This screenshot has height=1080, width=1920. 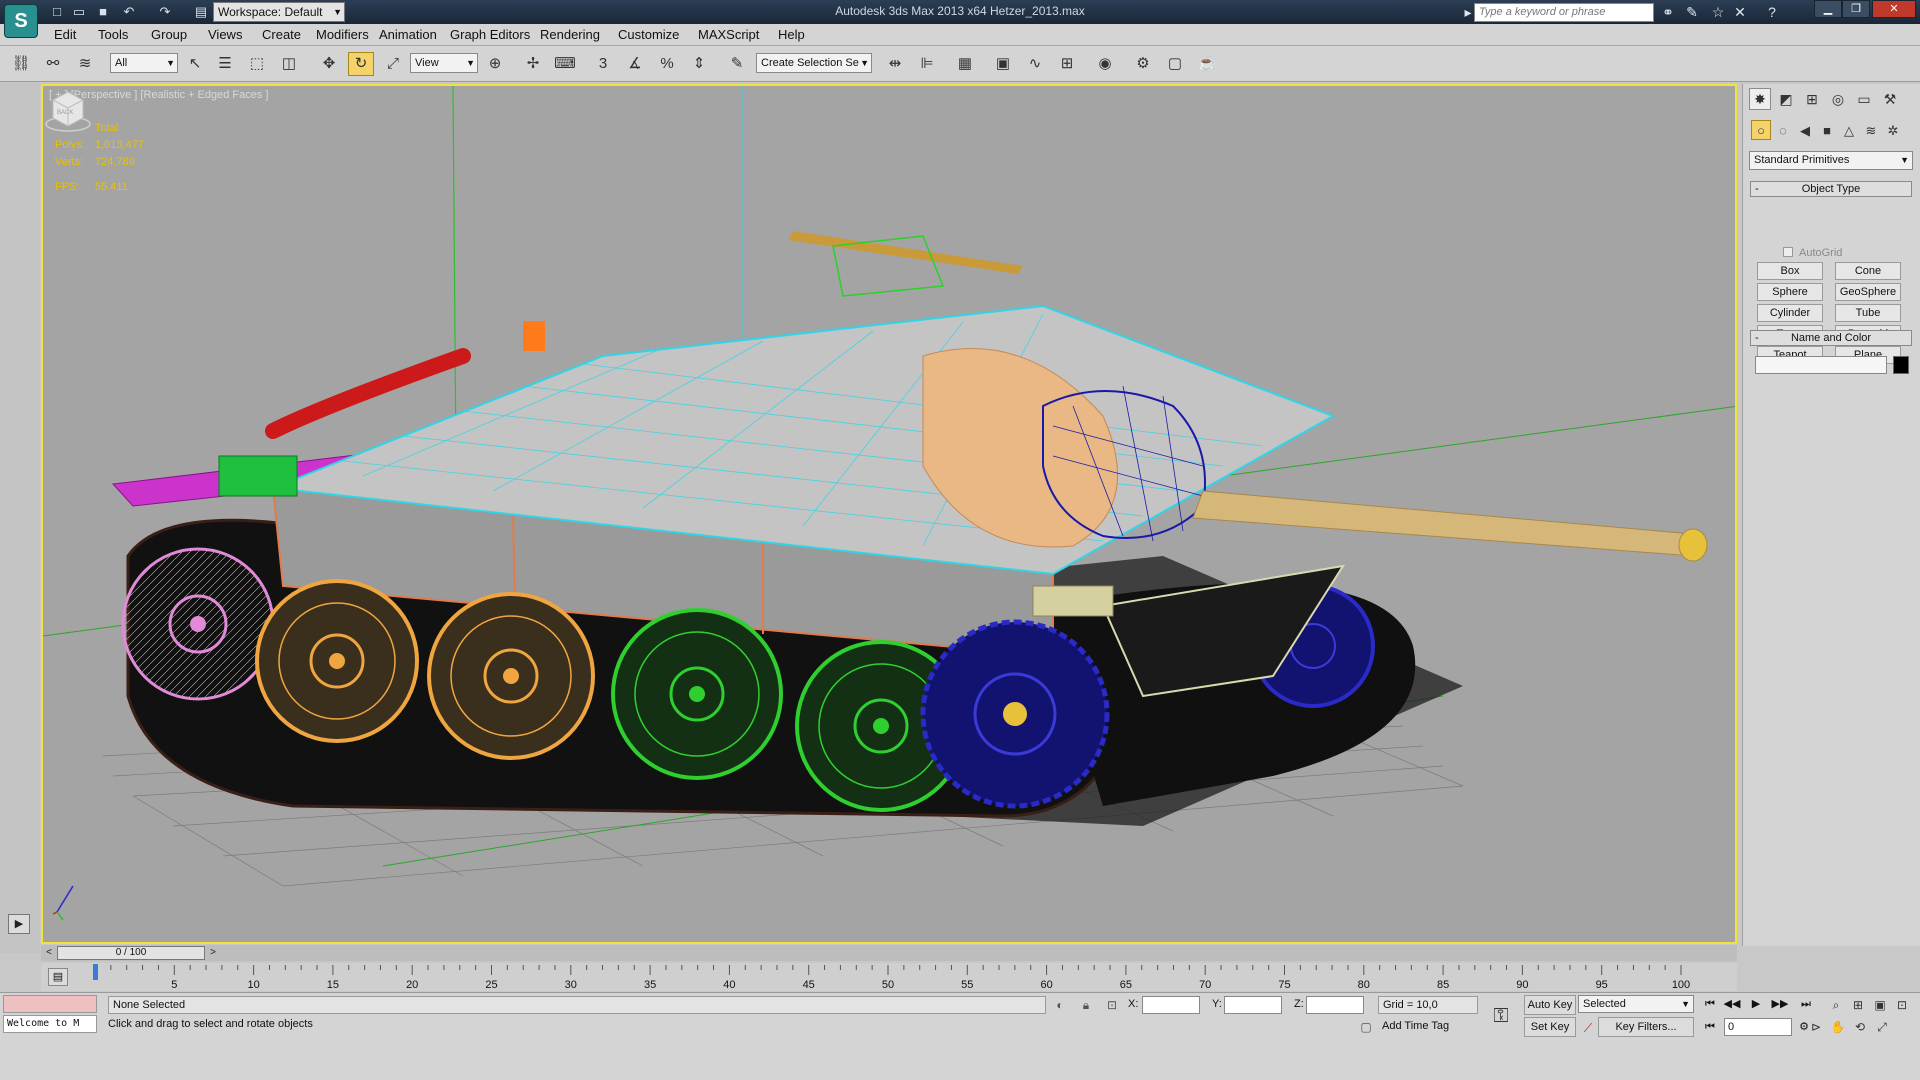 I want to click on tab-modify: ◩, so click(x=1786, y=99).